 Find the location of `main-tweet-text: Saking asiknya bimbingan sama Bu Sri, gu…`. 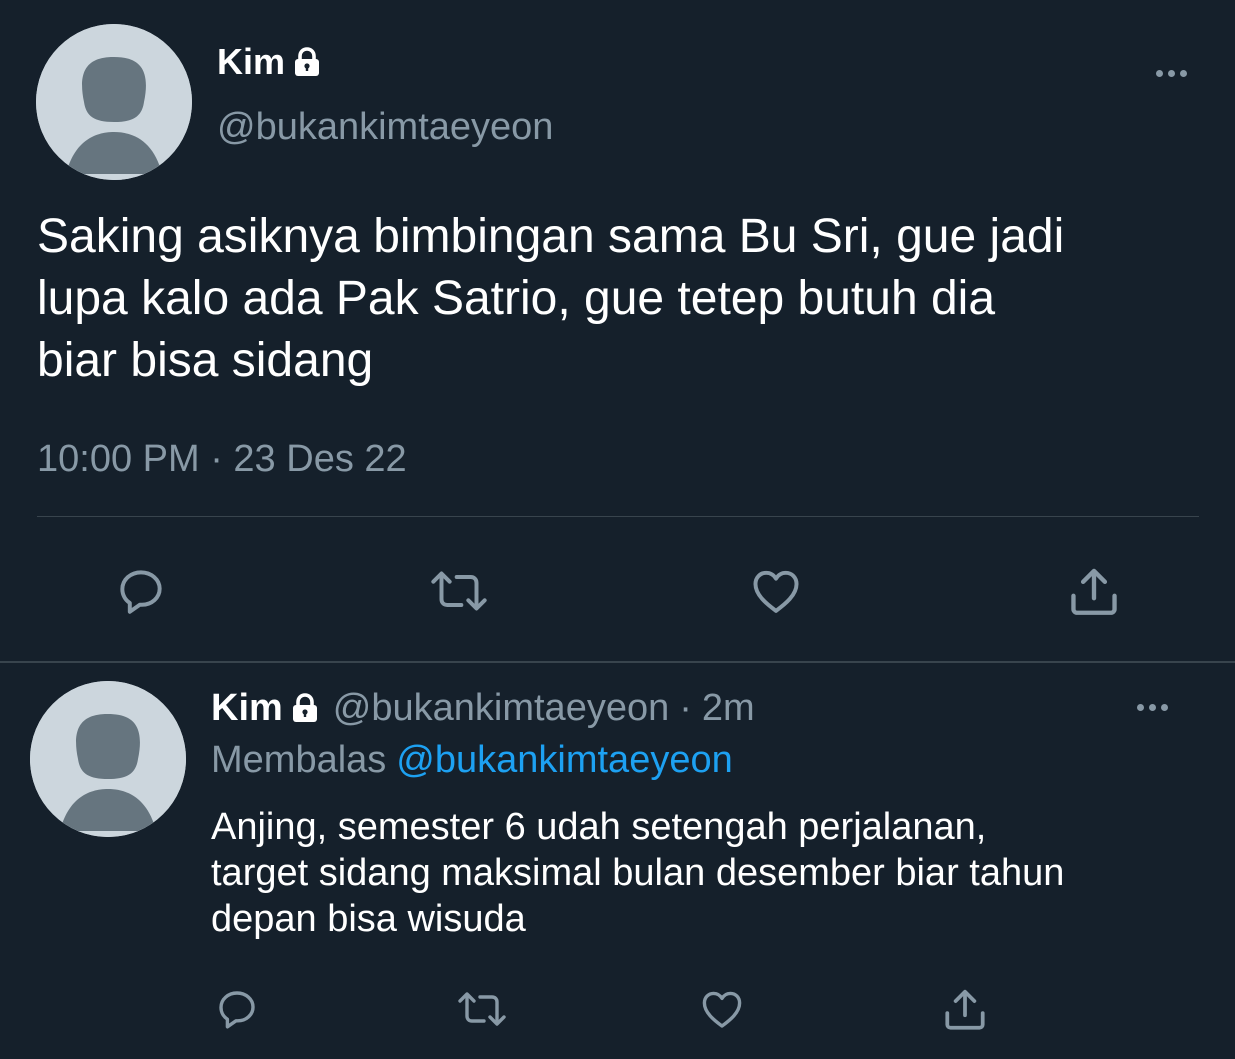

main-tweet-text: Saking asiknya bimbingan sama Bu Sri, gu… is located at coordinates (551, 298).